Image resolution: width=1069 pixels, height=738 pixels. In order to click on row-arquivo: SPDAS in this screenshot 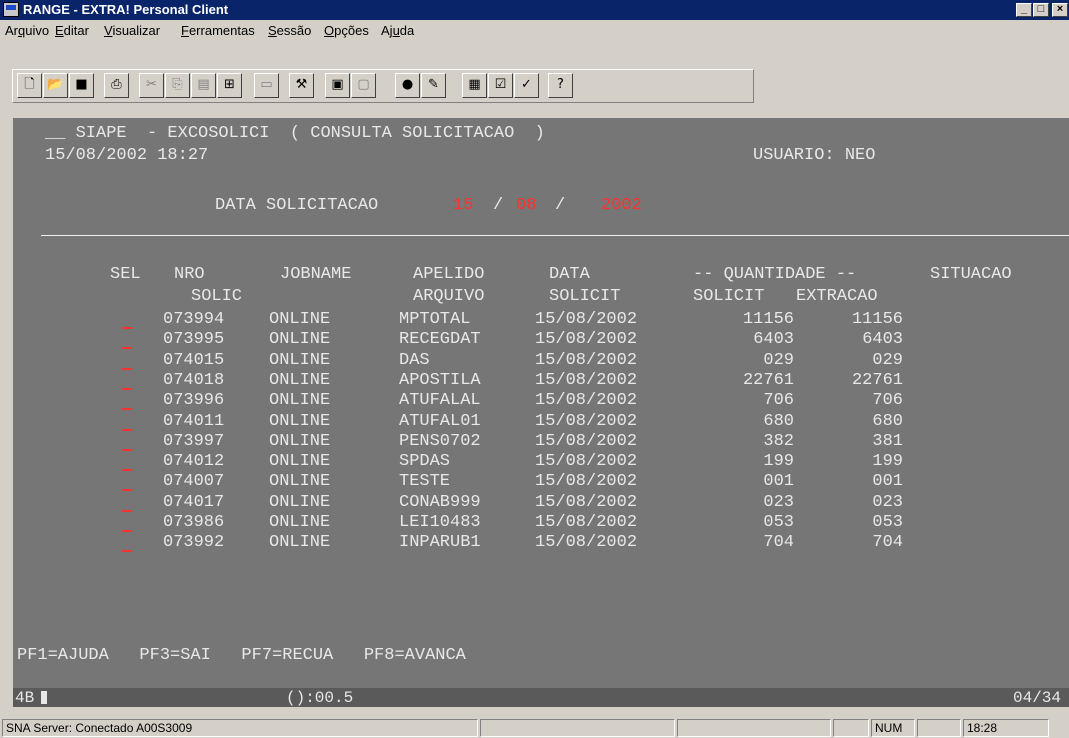, I will do `click(425, 461)`.